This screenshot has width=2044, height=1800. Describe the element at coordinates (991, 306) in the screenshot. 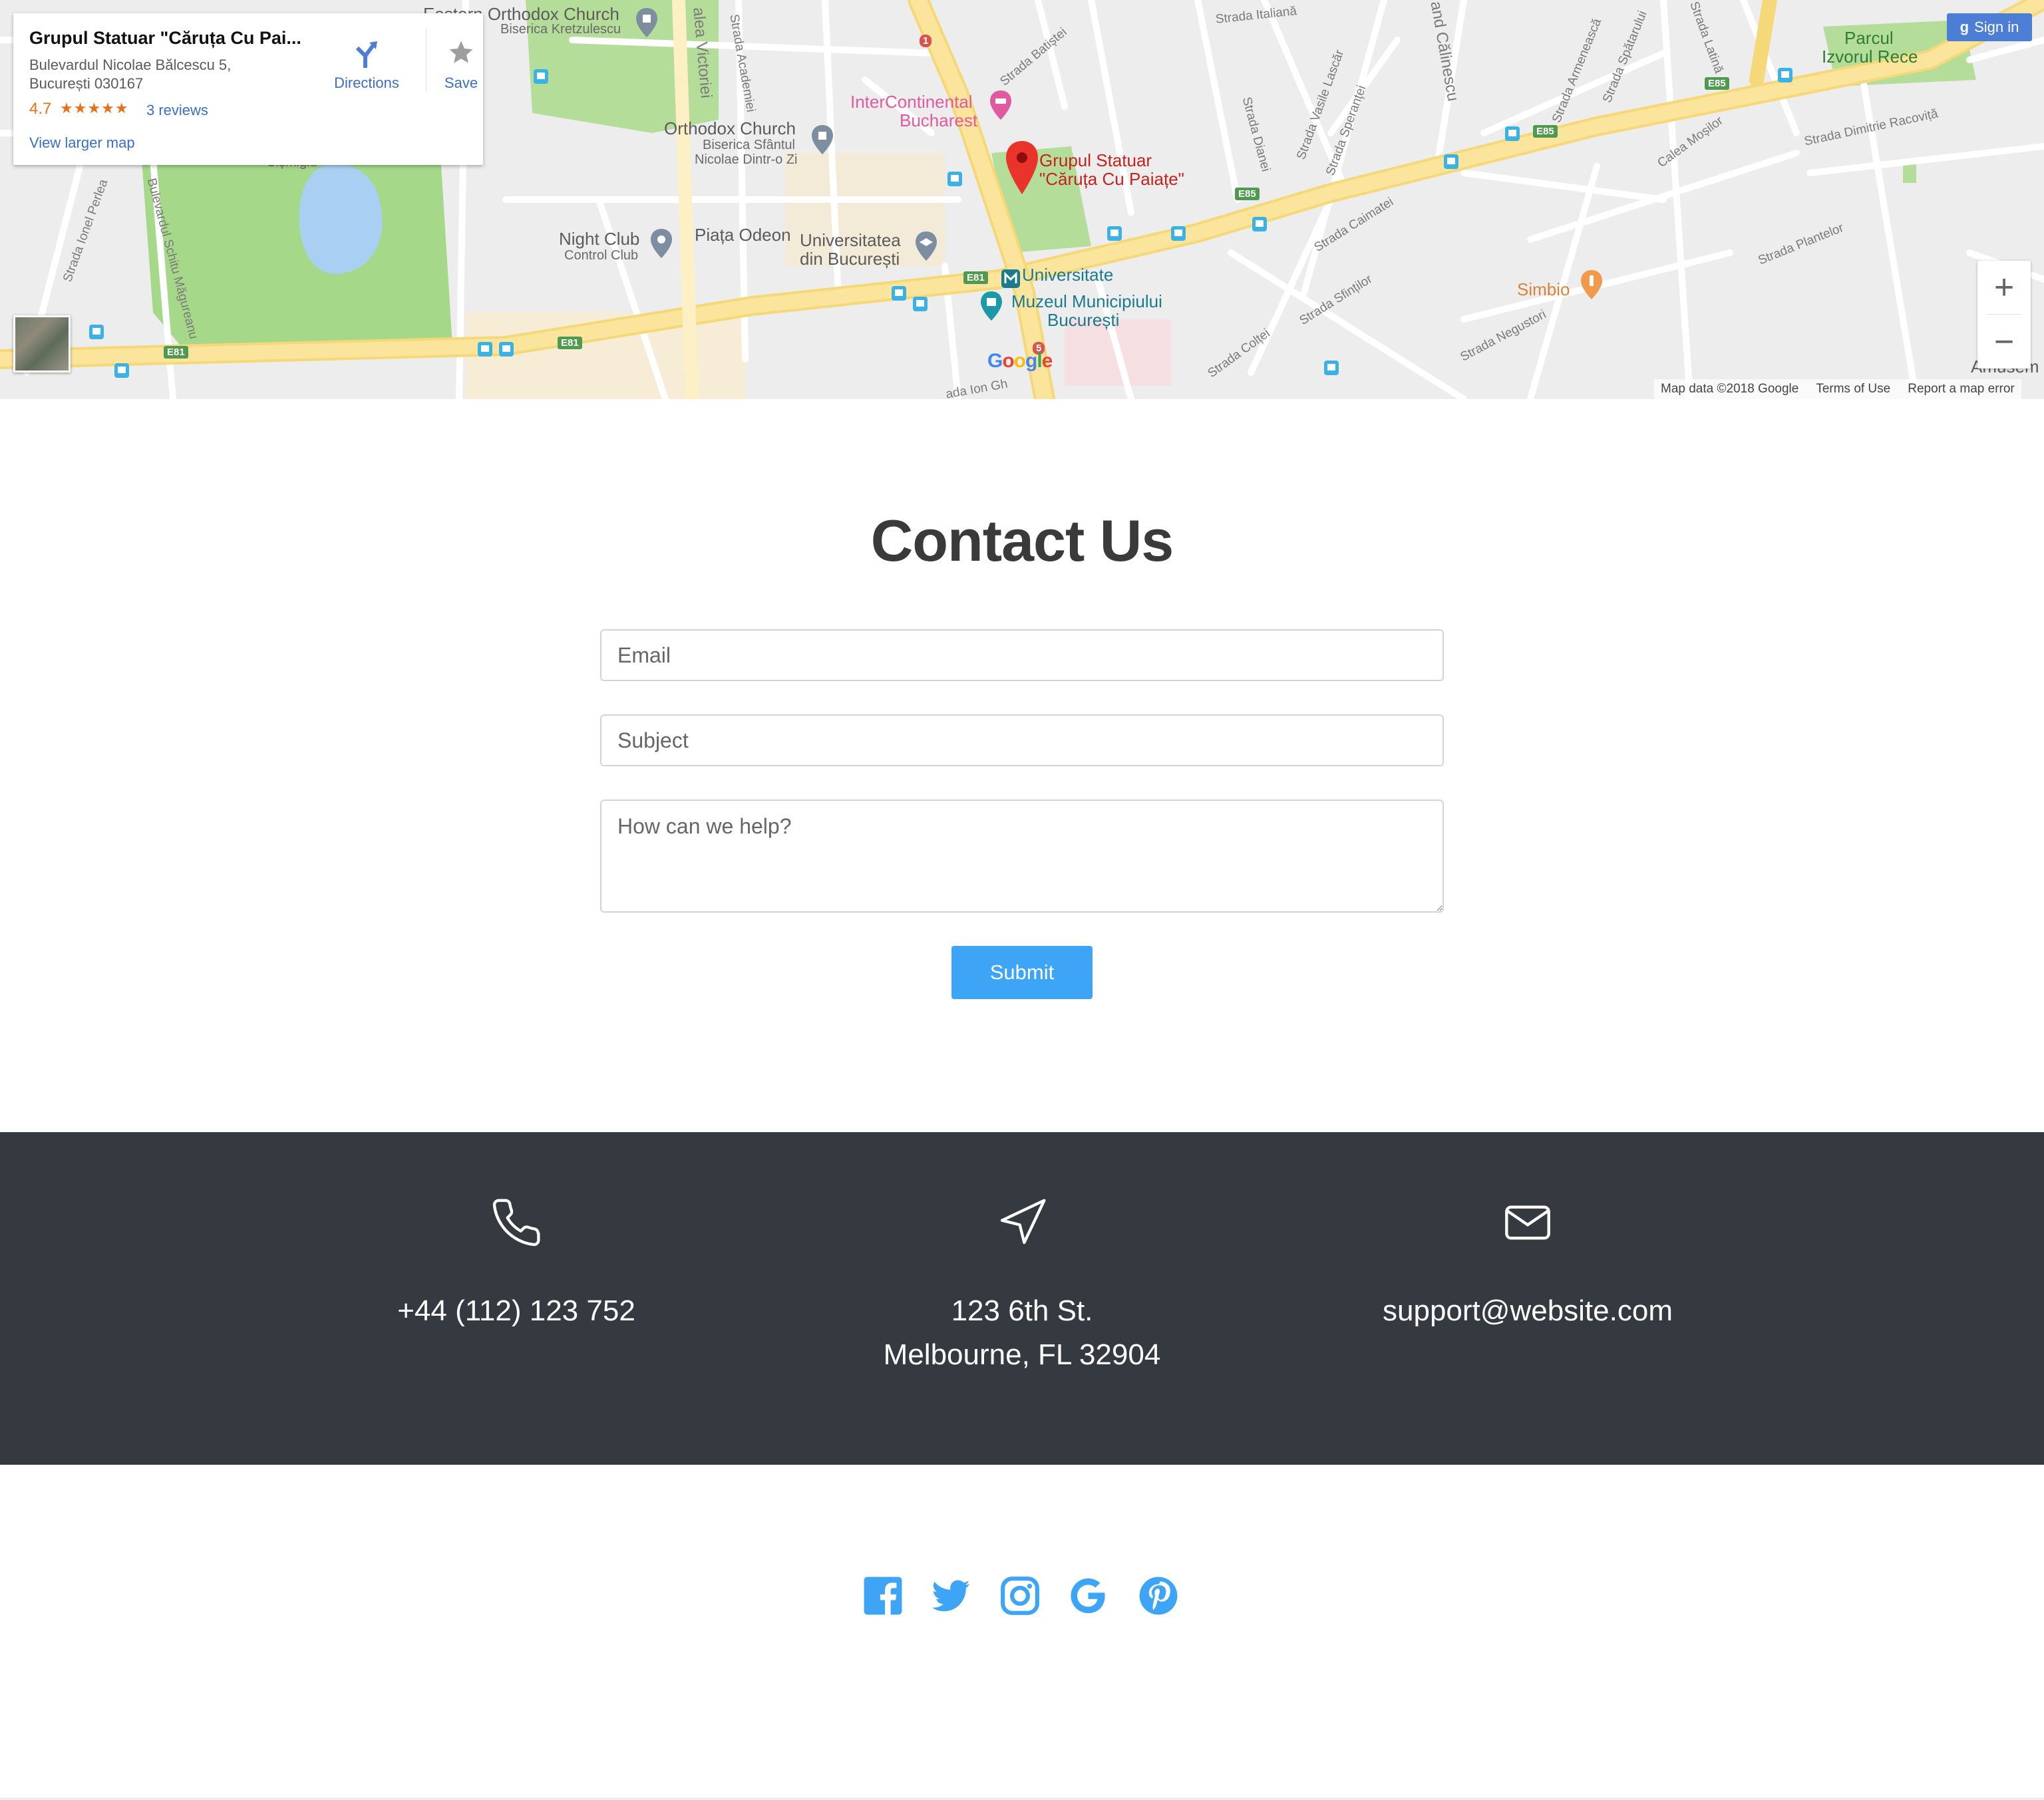

I see `museum-pin-icon` at that location.